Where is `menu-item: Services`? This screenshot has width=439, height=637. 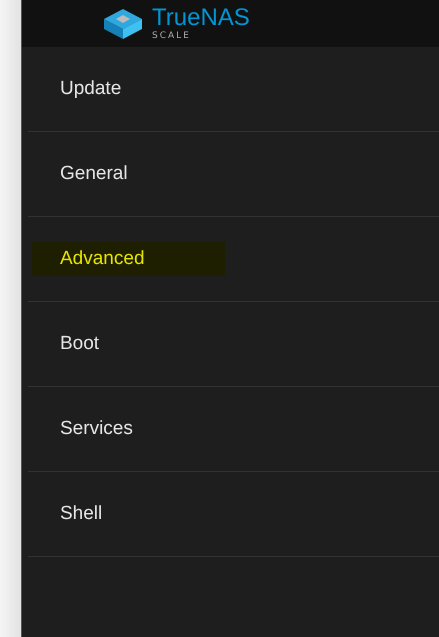
menu-item: Services is located at coordinates (122, 429).